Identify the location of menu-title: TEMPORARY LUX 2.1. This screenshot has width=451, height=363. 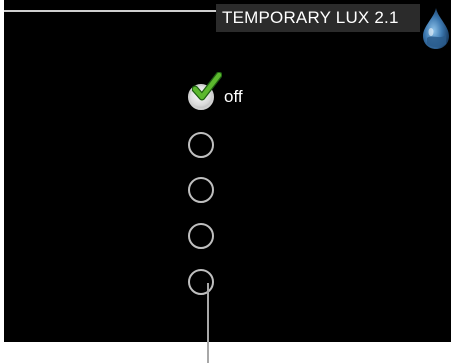
(318, 18).